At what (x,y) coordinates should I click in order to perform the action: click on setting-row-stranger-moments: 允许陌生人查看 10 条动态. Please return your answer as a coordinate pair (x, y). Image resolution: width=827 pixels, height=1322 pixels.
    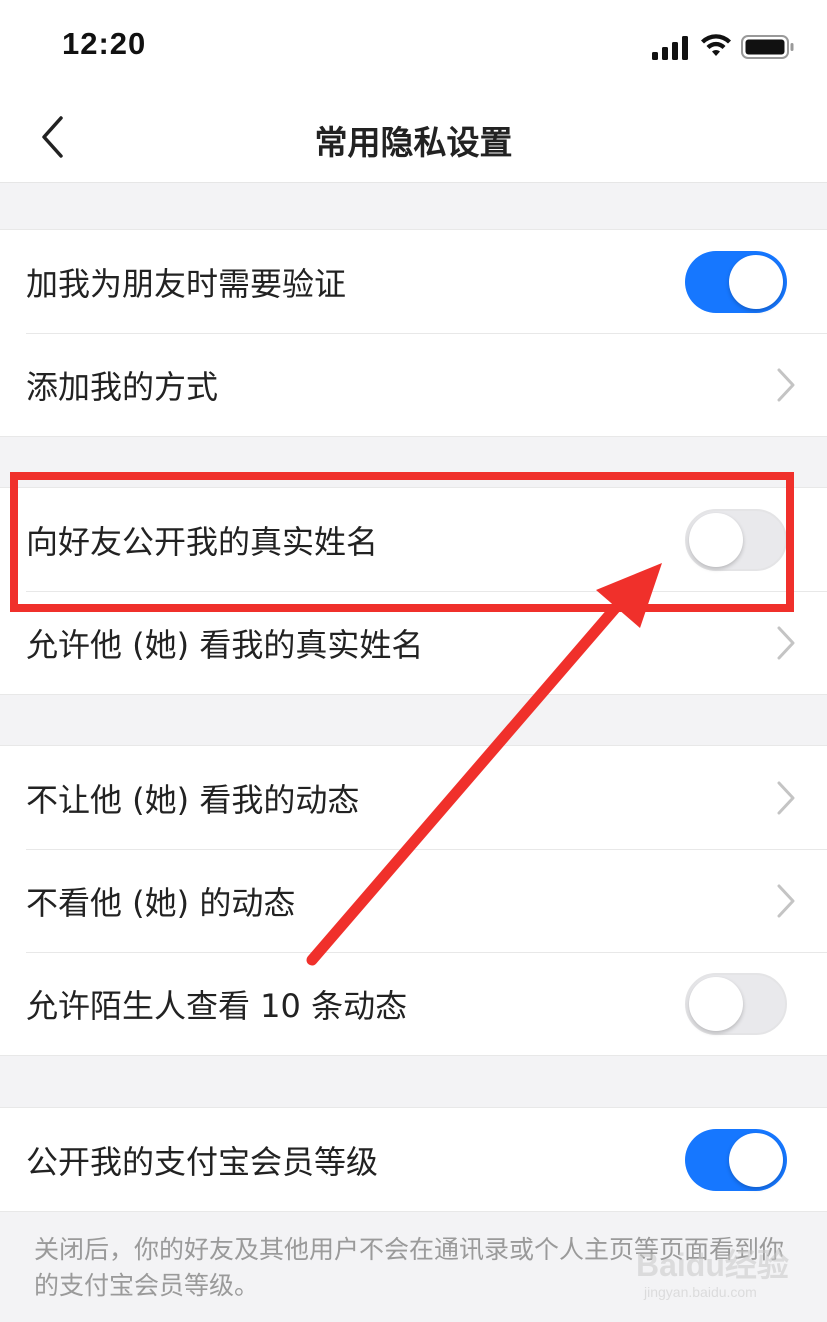
    Looking at the image, I should click on (413, 1003).